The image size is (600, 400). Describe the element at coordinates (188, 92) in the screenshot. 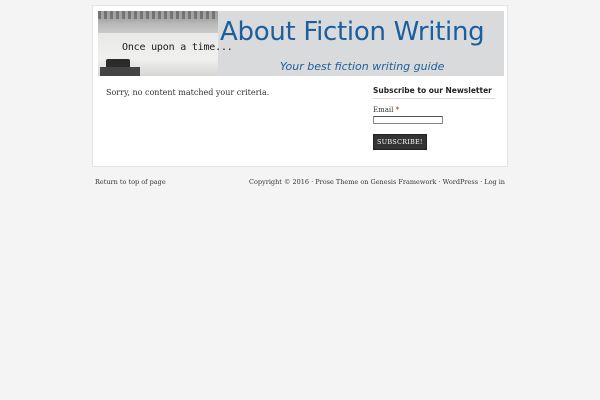

I see `no-content-message: Sorry, no content matched your criteria.` at that location.